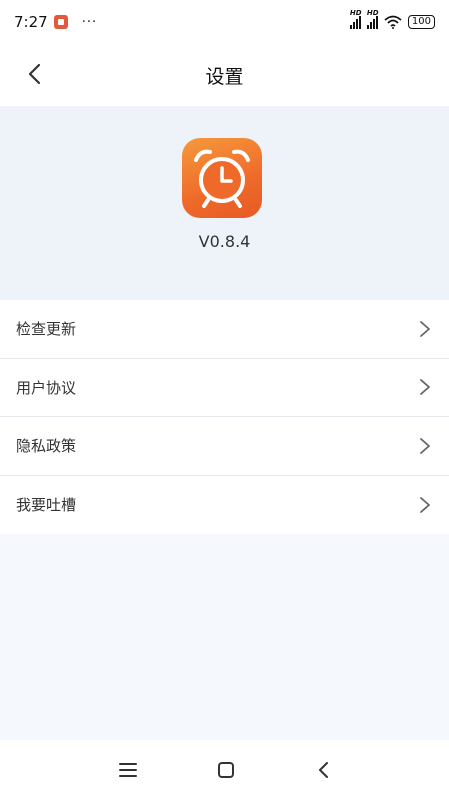 Image resolution: width=449 pixels, height=800 pixels. Describe the element at coordinates (224, 446) in the screenshot. I see `menu-item-privacy-policy: 隐私政策` at that location.